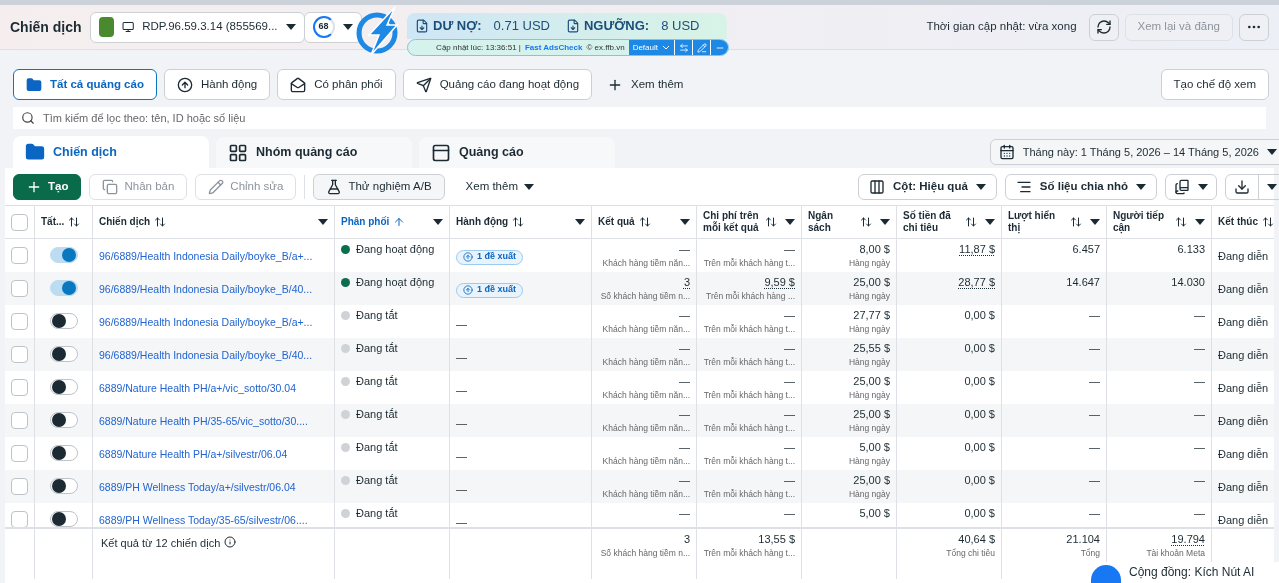 This screenshot has width=1279, height=583. Describe the element at coordinates (1080, 186) in the screenshot. I see `breakdown-button: Số liệu chia nhỏ` at that location.